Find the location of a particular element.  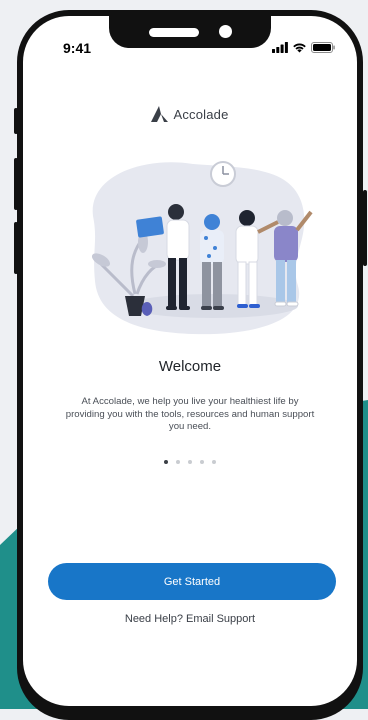

page-indicator is located at coordinates (190, 462).